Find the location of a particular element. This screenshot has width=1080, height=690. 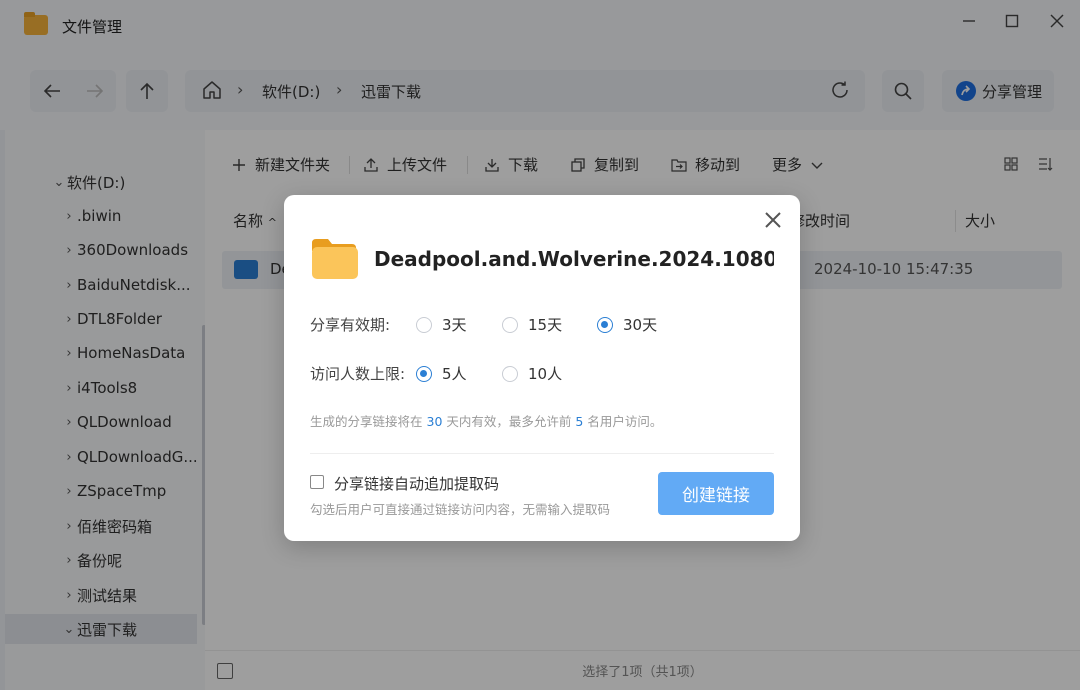

limit-option-5: 5人 is located at coordinates (441, 373).